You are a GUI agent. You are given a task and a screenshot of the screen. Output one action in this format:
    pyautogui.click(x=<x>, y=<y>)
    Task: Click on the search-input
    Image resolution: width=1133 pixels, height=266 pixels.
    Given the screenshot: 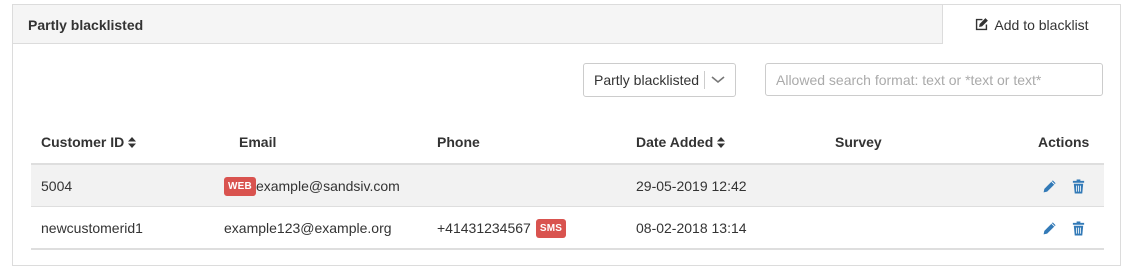 What is the action you would take?
    pyautogui.click(x=934, y=79)
    